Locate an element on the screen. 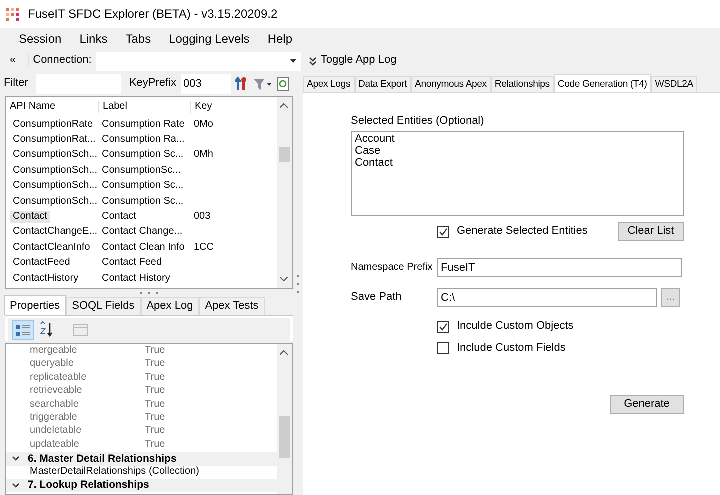 This screenshot has height=495, width=720. table-cell: 003 is located at coordinates (202, 217).